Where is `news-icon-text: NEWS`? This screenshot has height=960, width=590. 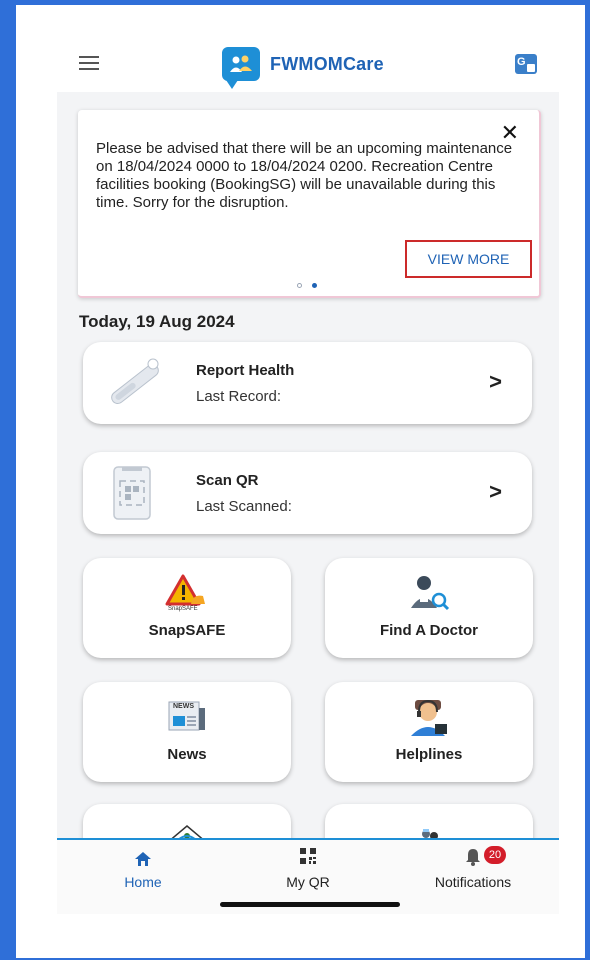
news-icon-text: NEWS is located at coordinates (183, 706).